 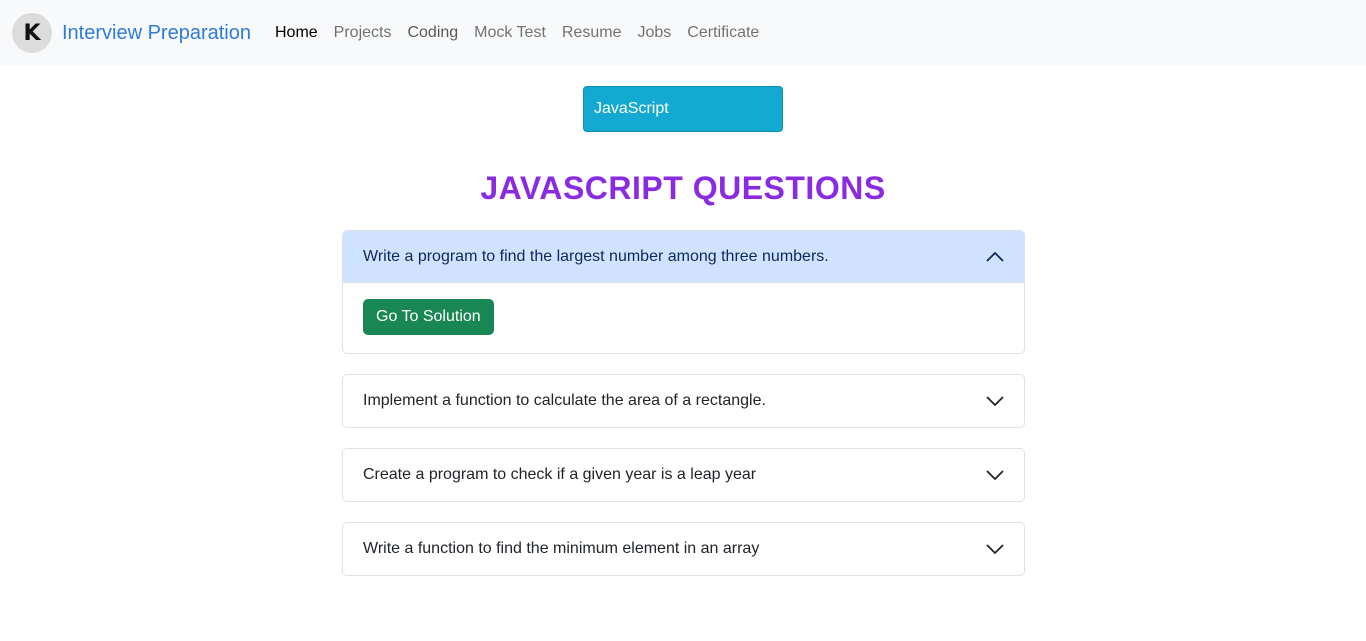 What do you see at coordinates (156, 33) in the screenshot?
I see `brand-link: Interview Preparation` at bounding box center [156, 33].